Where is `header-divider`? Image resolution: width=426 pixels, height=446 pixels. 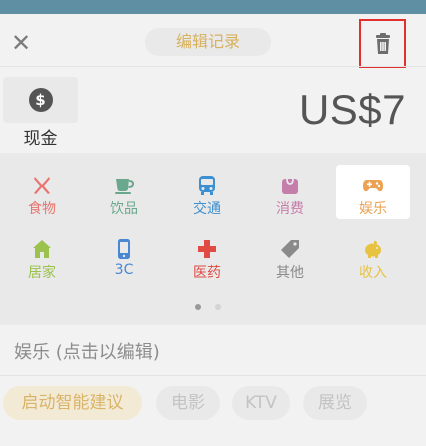
header-divider is located at coordinates (213, 66).